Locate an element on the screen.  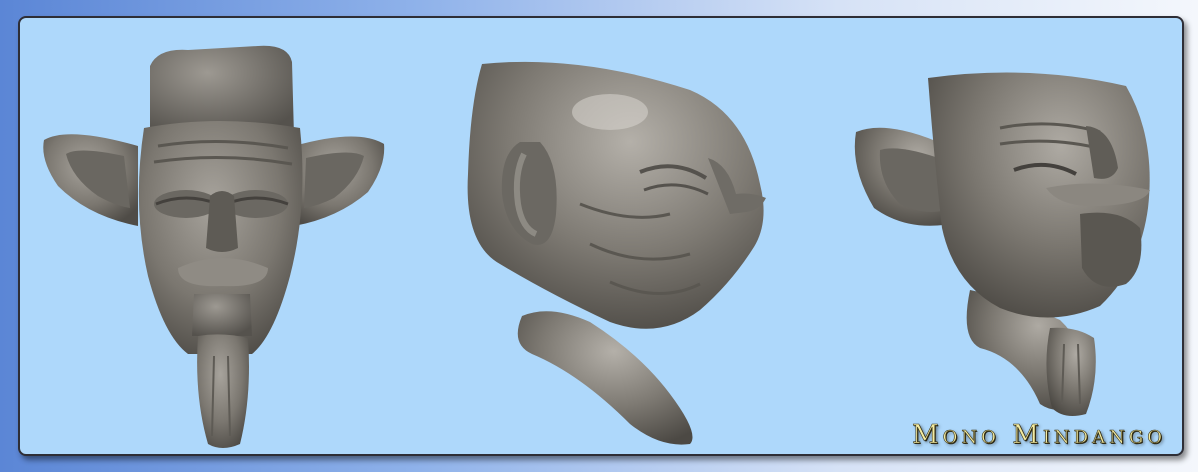
artwork-title: Mono Mindango is located at coordinates (1039, 435).